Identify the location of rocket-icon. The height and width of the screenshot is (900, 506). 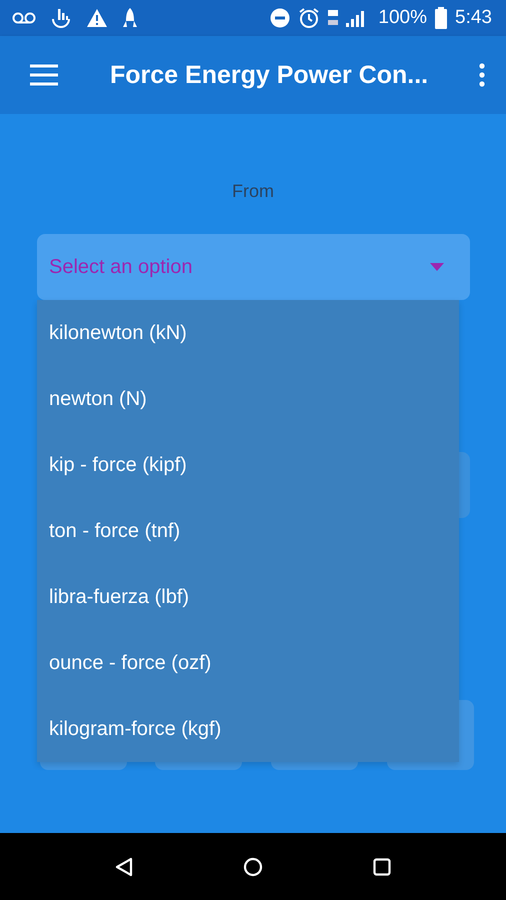
(130, 18).